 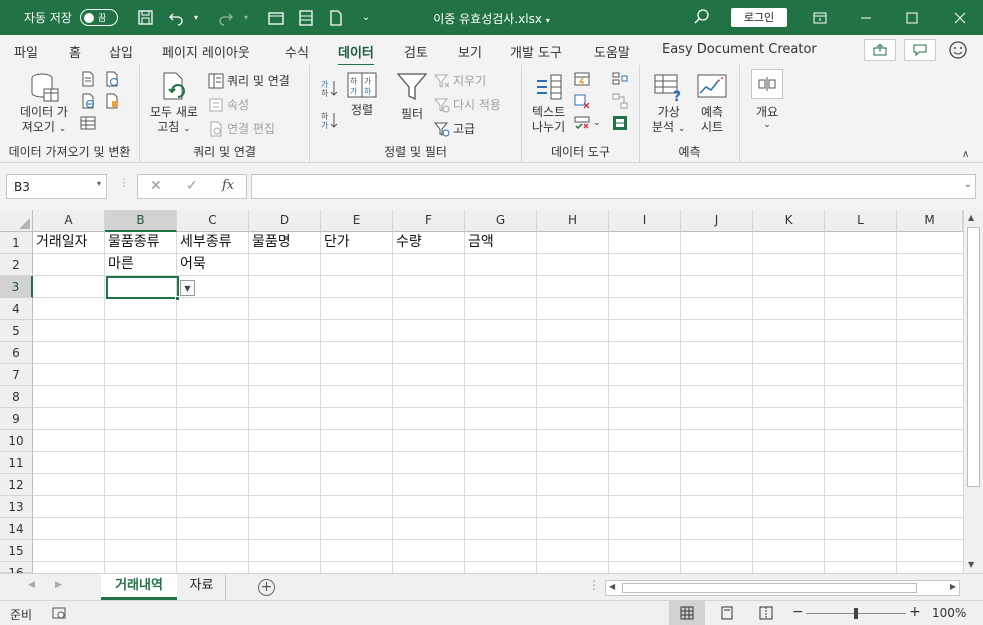 What do you see at coordinates (31, 585) in the screenshot?
I see `prev-sheet-icon: ◀` at bounding box center [31, 585].